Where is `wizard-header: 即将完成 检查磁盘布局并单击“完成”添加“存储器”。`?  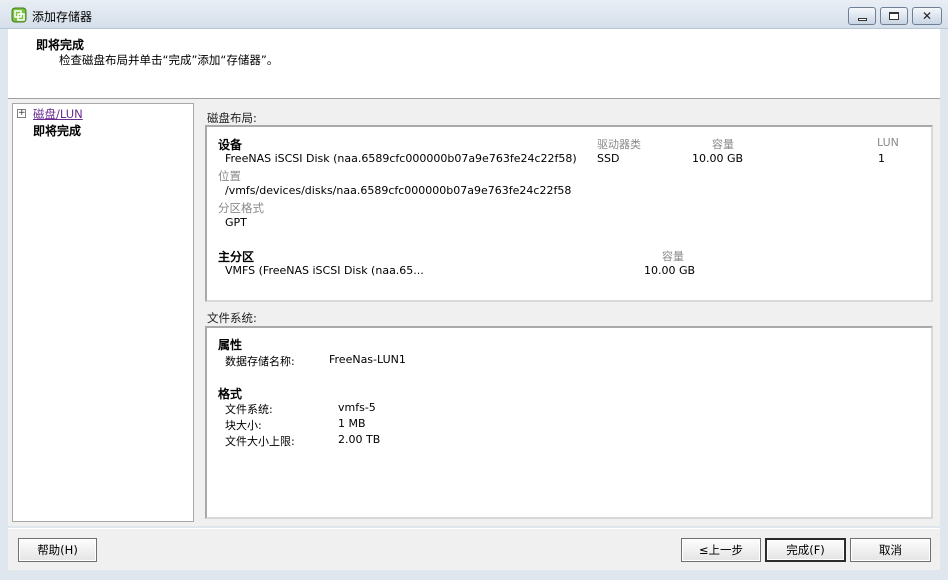 wizard-header: 即将完成 检查磁盘布局并单击“完成”添加“存储器”。 is located at coordinates (474, 64).